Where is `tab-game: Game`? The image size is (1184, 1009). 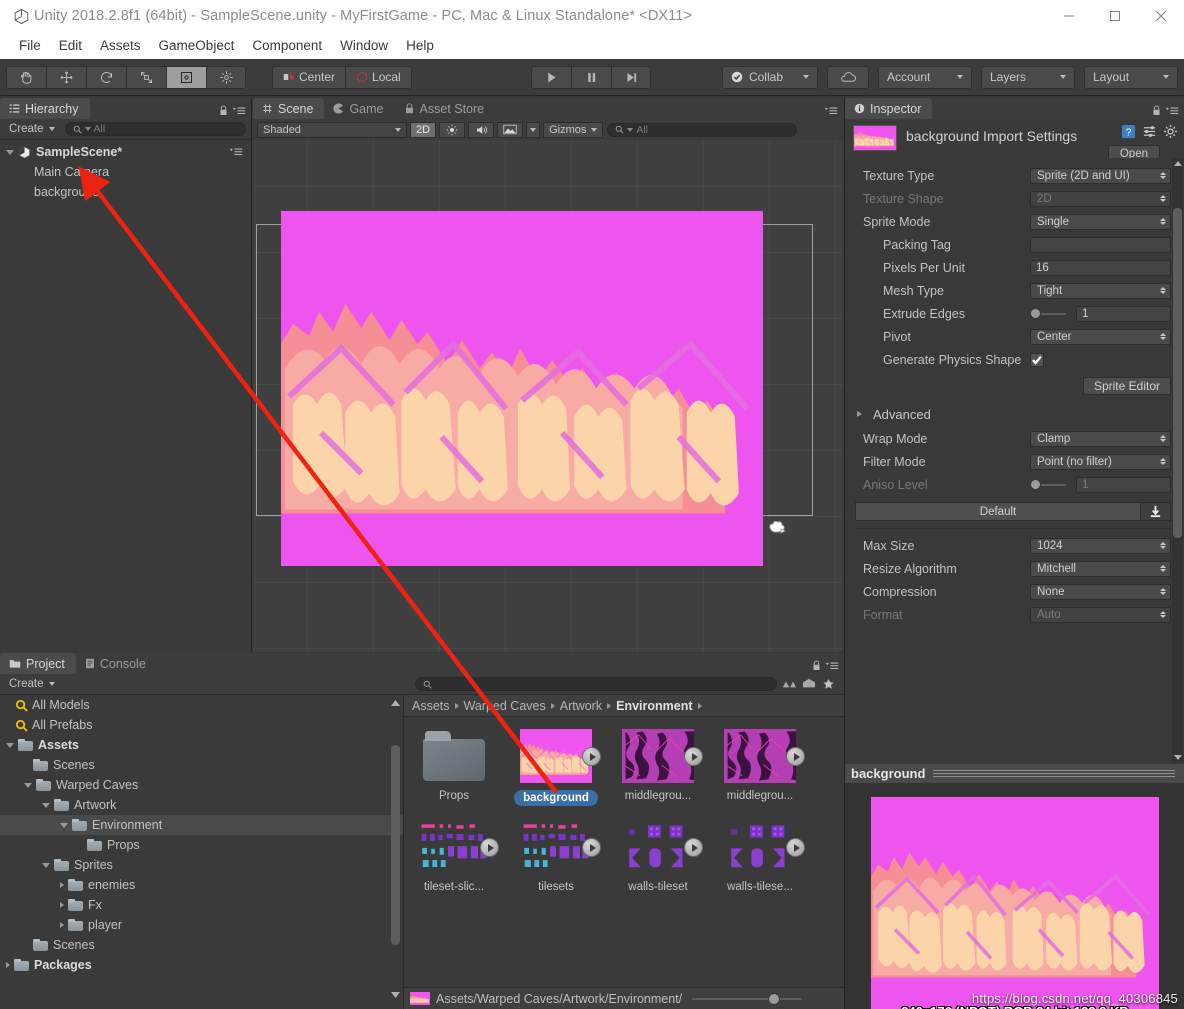
tab-game: Game is located at coordinates (359, 108).